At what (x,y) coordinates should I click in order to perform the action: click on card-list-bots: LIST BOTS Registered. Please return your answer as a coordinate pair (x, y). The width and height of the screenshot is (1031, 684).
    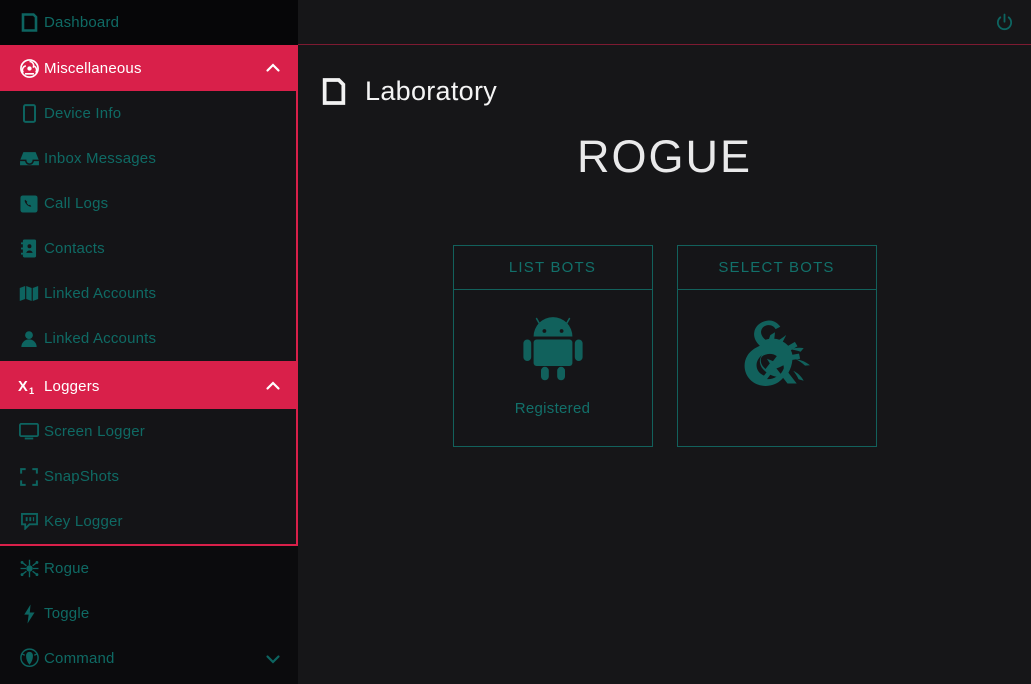
    Looking at the image, I should click on (552, 346).